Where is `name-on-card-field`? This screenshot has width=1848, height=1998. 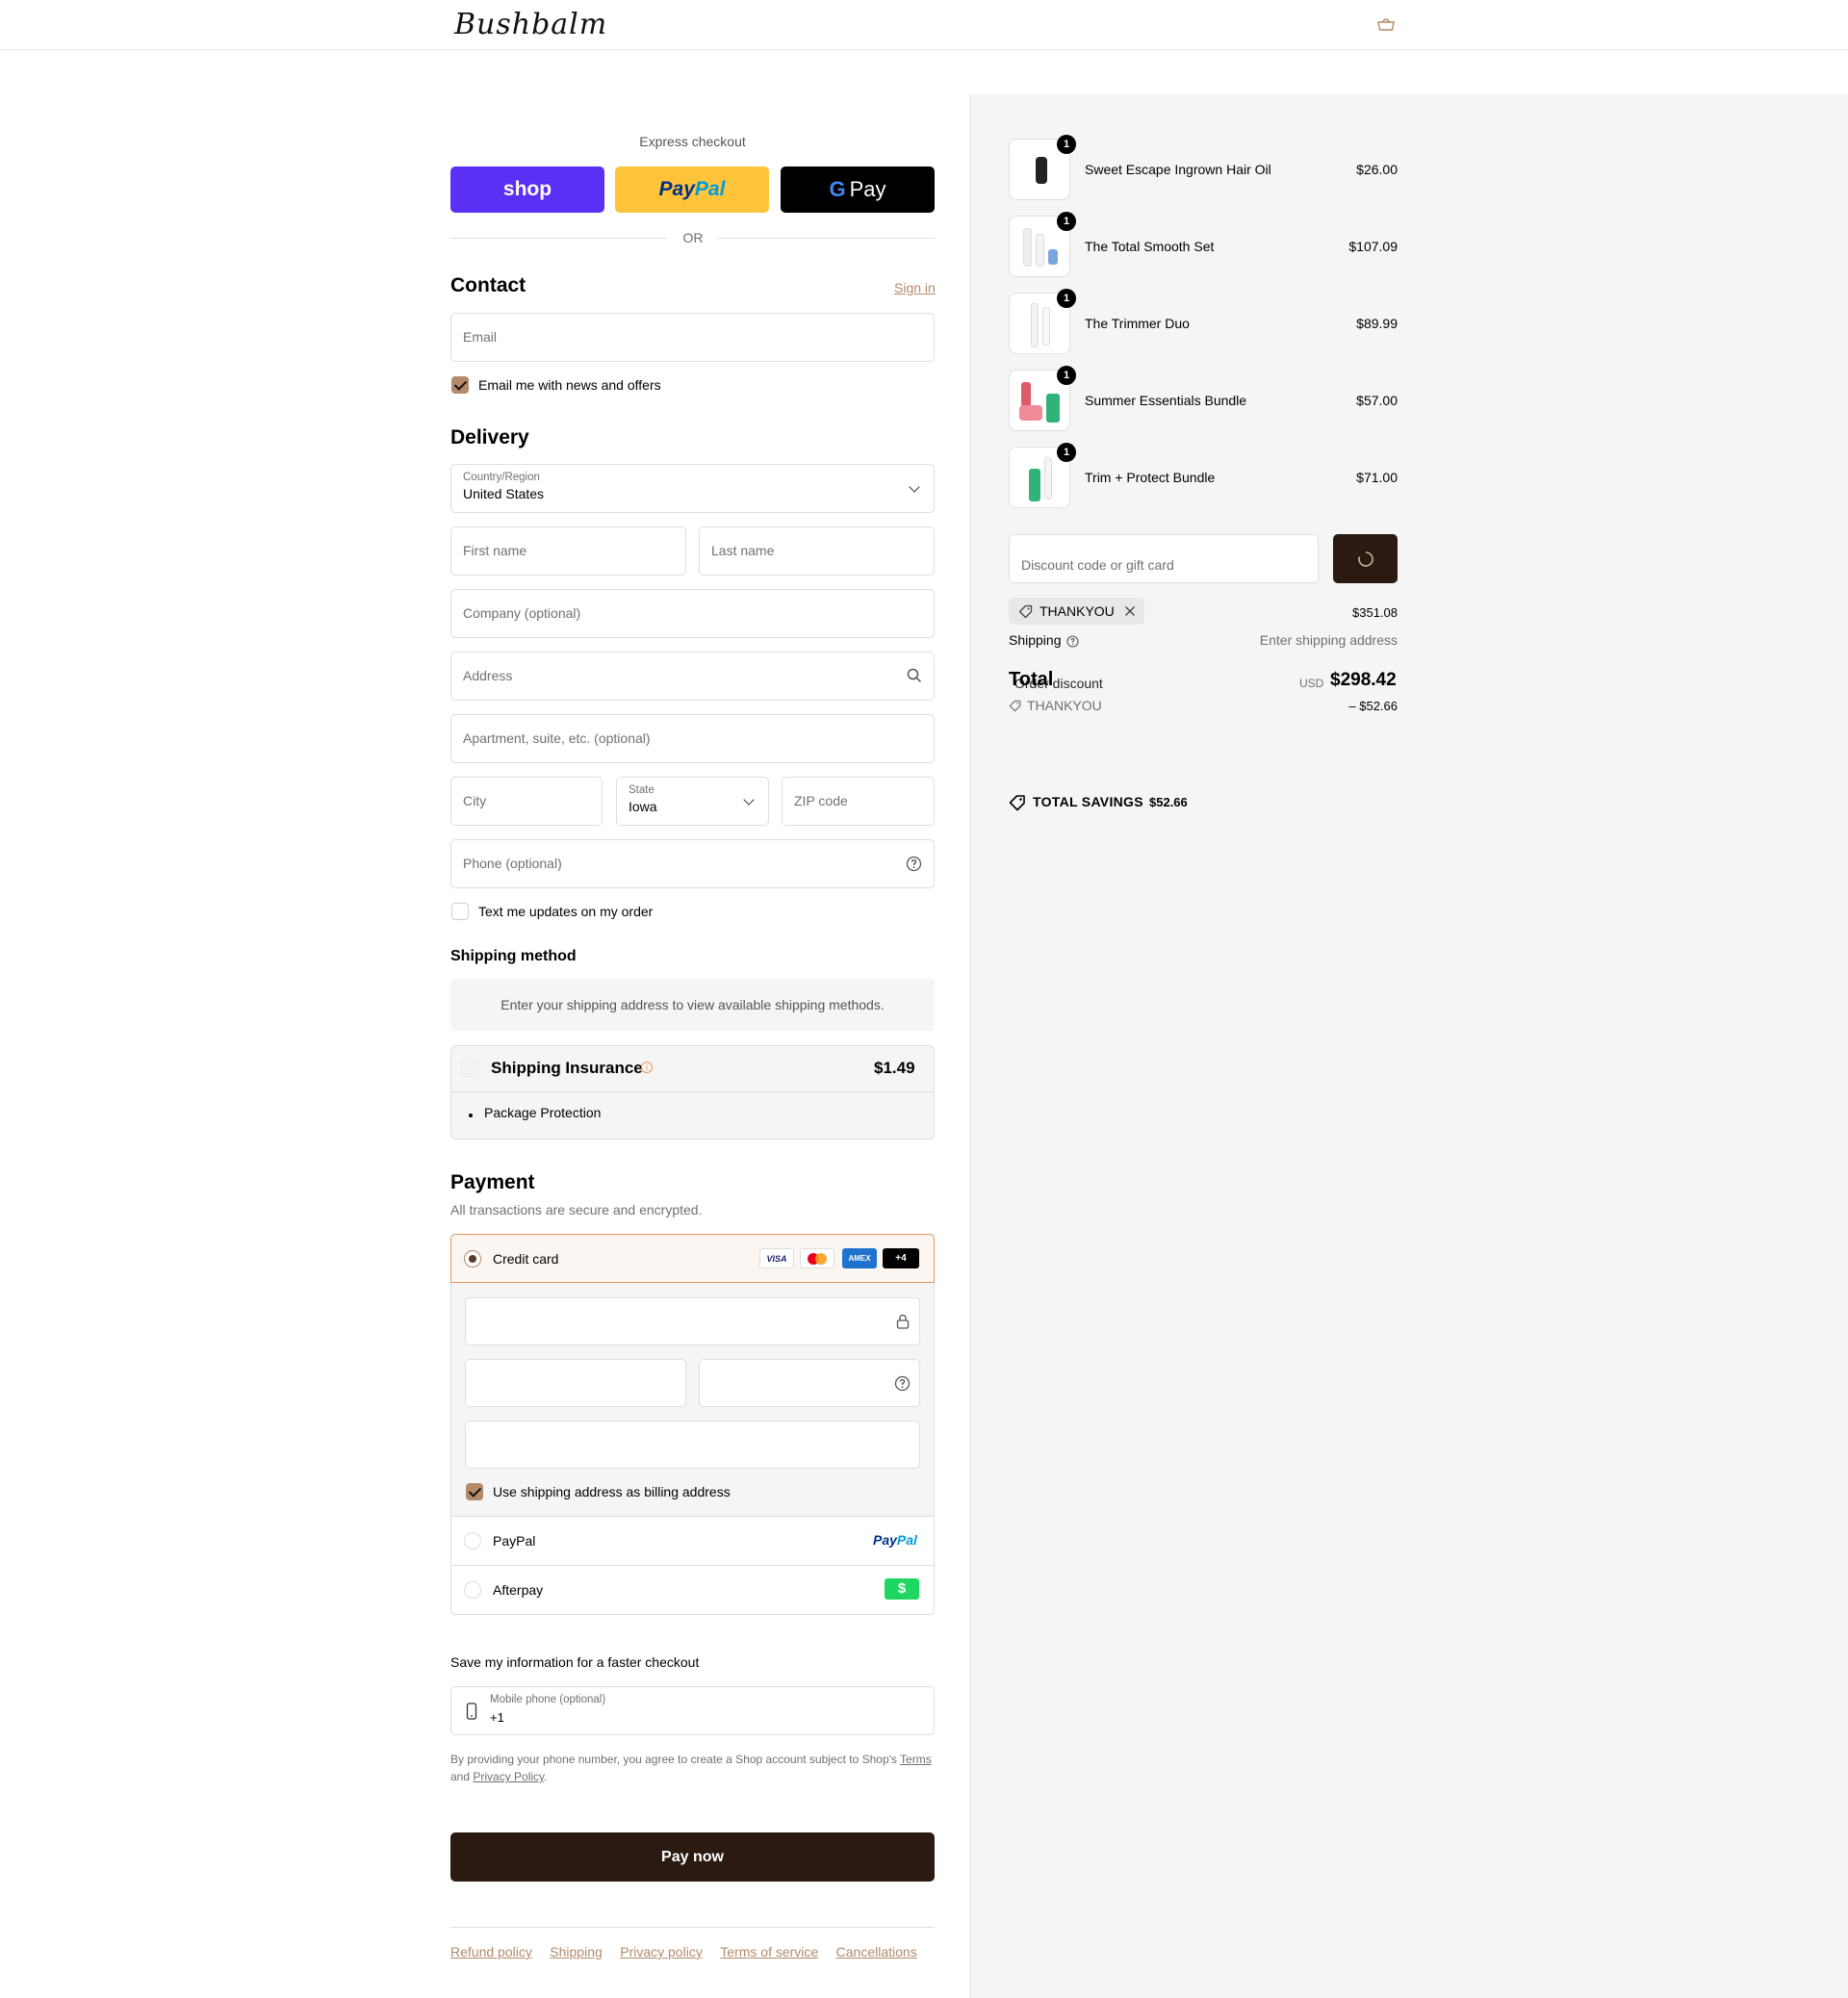
name-on-card-field is located at coordinates (692, 1445).